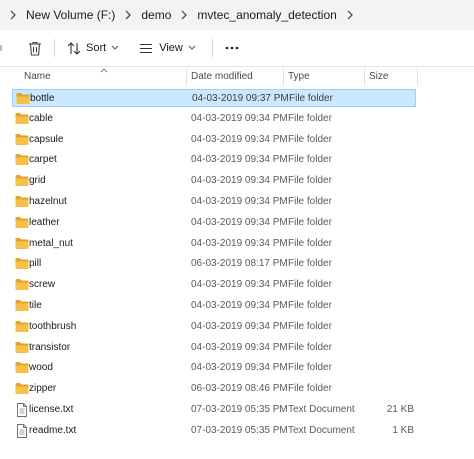  Describe the element at coordinates (51, 409) in the screenshot. I see `file-name: license.txt` at that location.